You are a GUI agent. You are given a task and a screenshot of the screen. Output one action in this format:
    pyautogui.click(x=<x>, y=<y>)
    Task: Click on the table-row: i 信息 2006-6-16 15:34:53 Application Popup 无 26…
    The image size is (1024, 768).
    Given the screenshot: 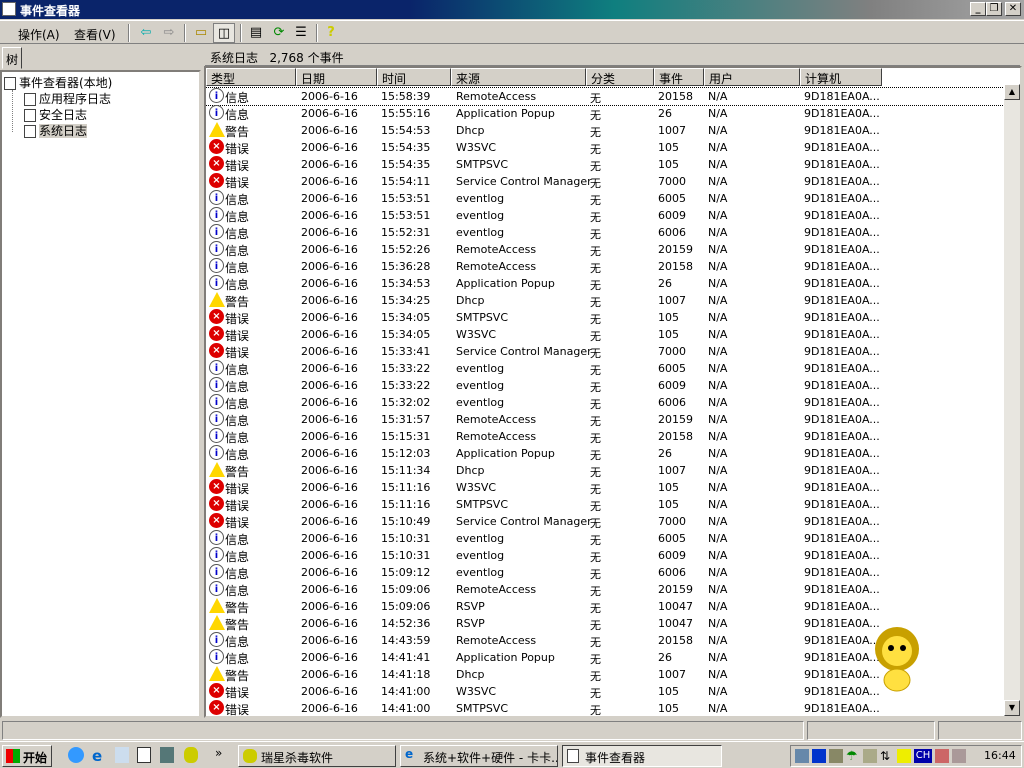 What is the action you would take?
    pyautogui.click(x=606, y=283)
    